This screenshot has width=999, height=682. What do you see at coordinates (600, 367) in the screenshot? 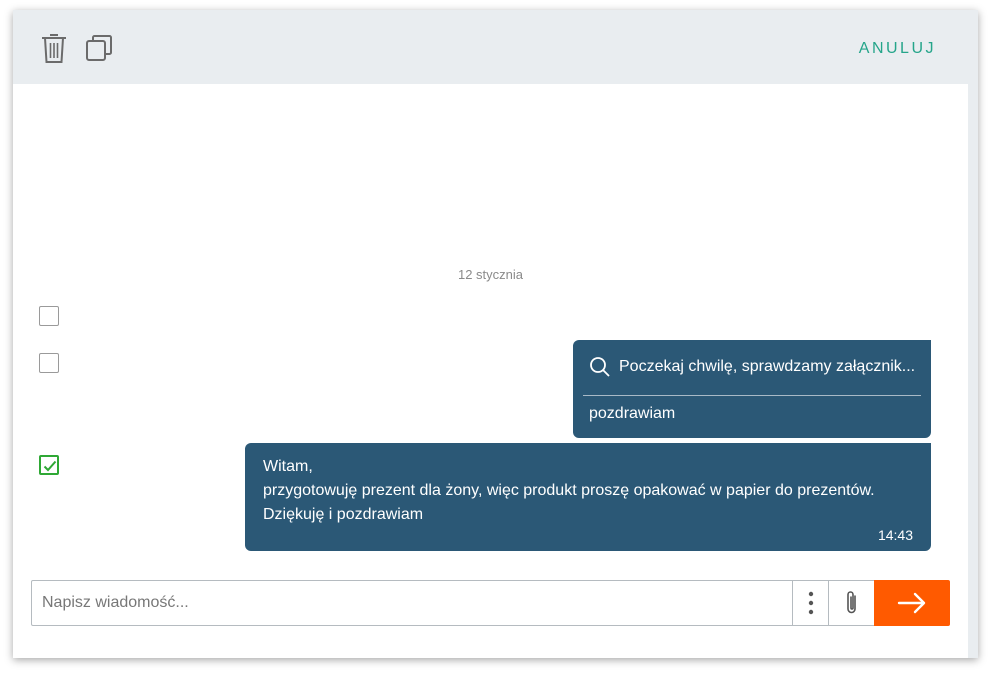
I see `search-icon` at bounding box center [600, 367].